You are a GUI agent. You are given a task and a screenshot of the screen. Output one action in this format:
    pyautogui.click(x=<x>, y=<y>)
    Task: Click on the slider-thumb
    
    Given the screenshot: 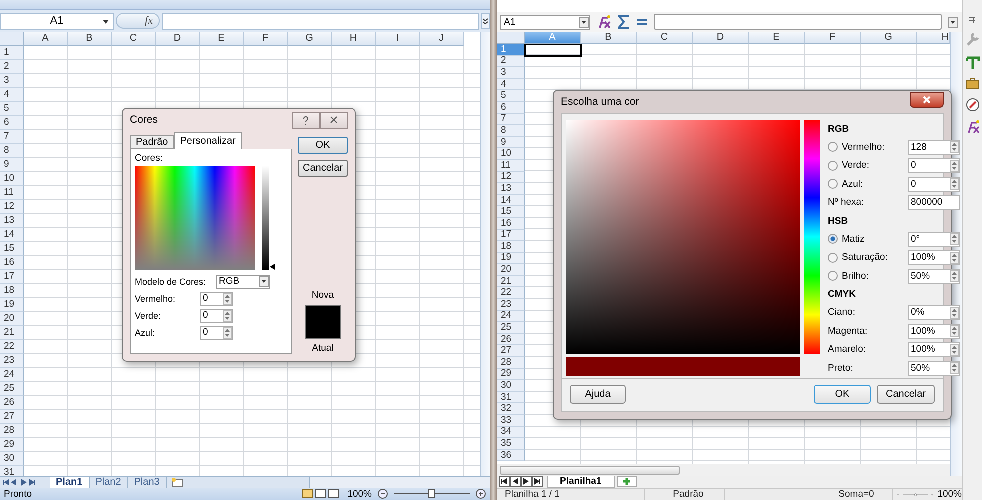 What is the action you would take?
    pyautogui.click(x=915, y=494)
    